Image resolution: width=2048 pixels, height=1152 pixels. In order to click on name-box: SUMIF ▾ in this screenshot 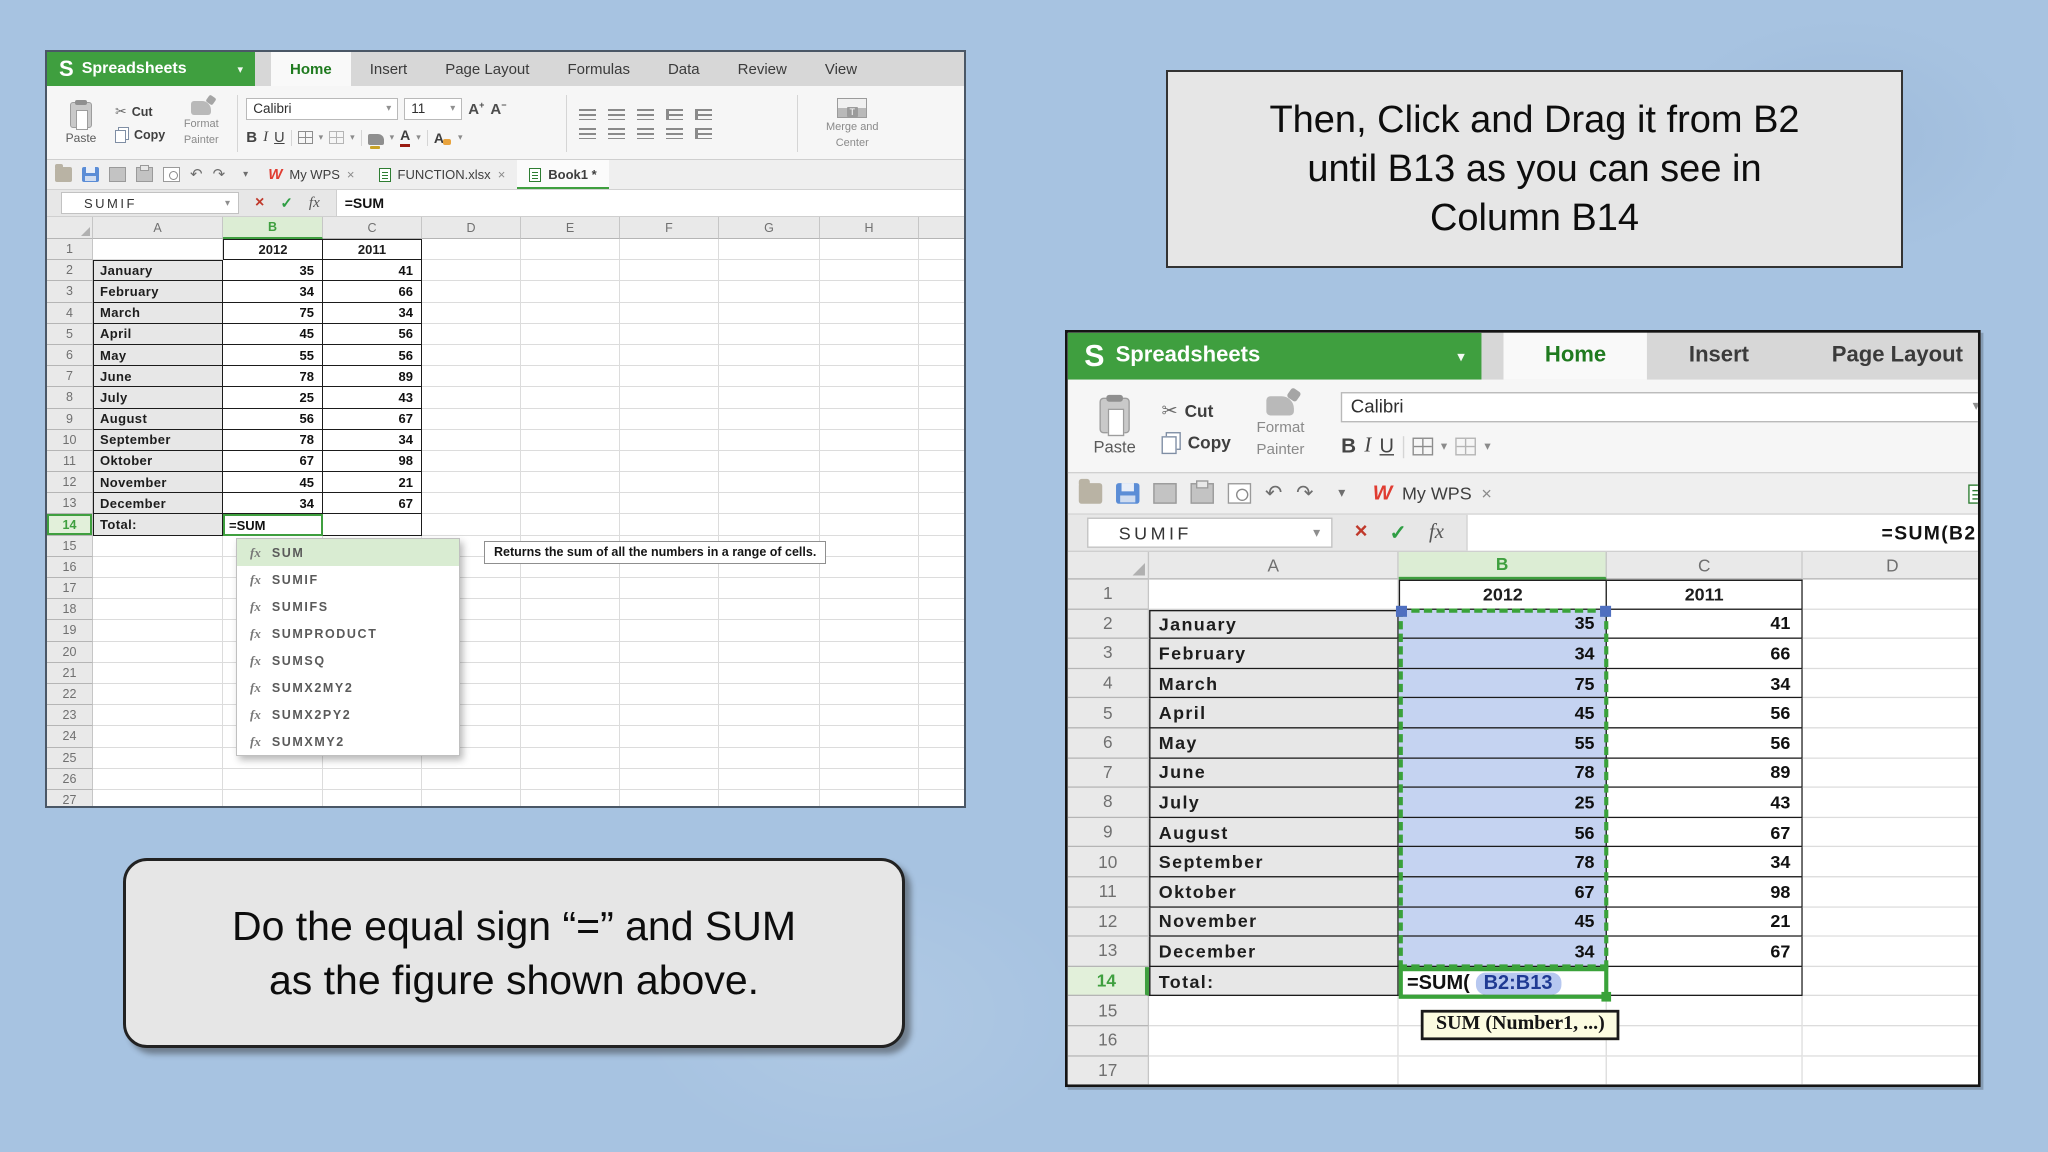, I will do `click(150, 203)`.